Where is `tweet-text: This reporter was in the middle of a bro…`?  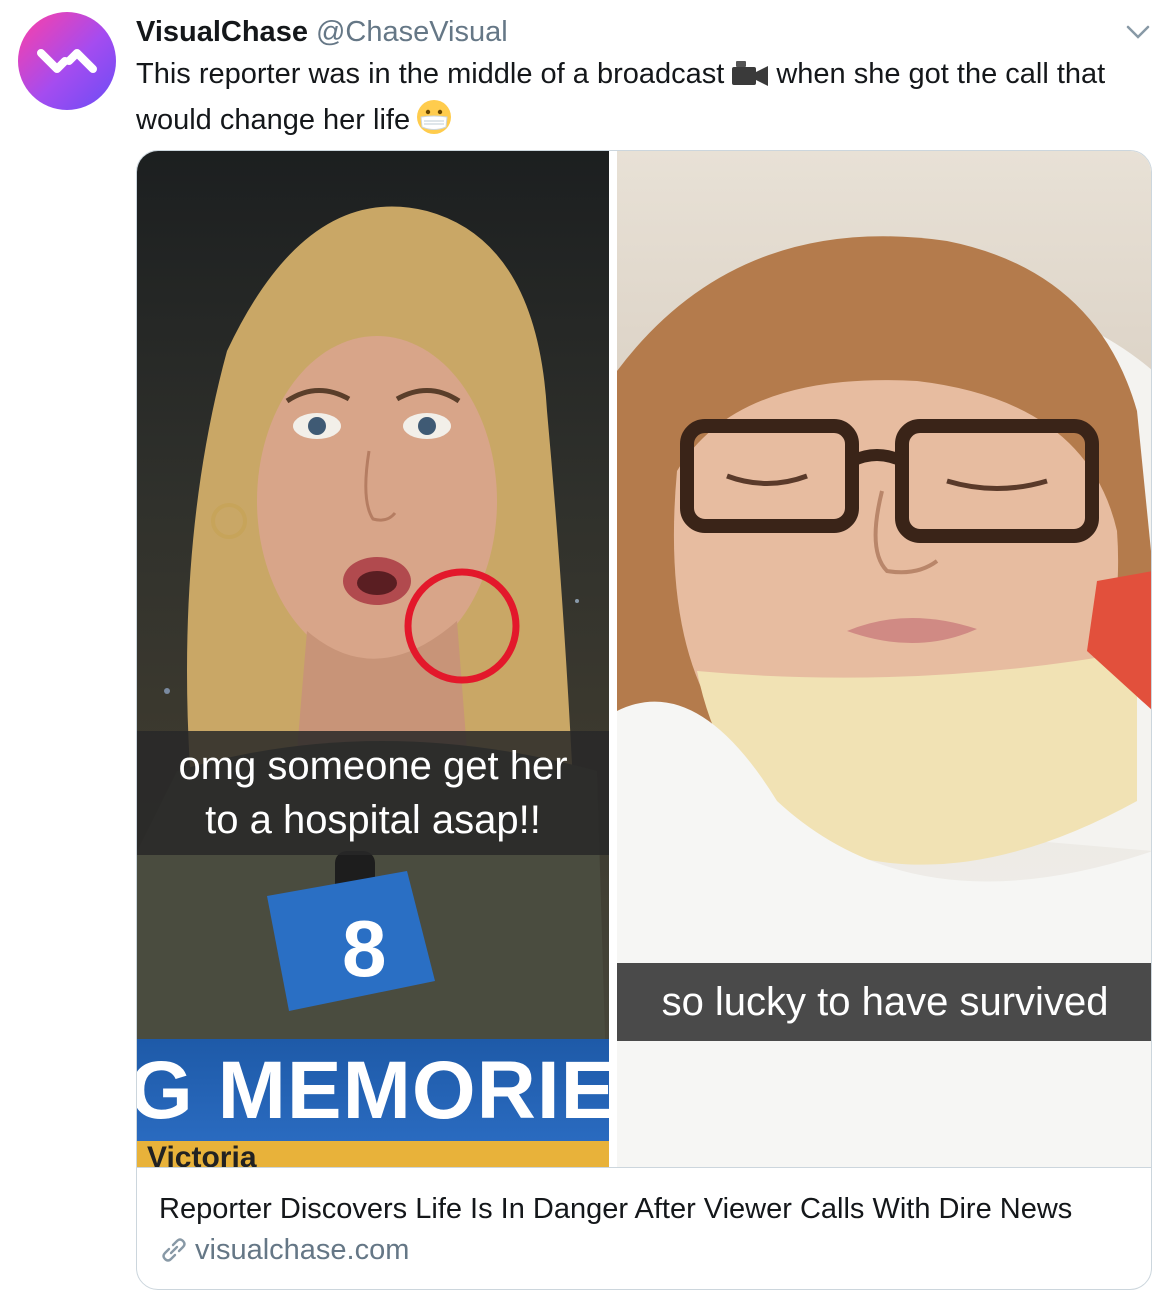 tweet-text: This reporter was in the middle of a bro… is located at coordinates (641, 100).